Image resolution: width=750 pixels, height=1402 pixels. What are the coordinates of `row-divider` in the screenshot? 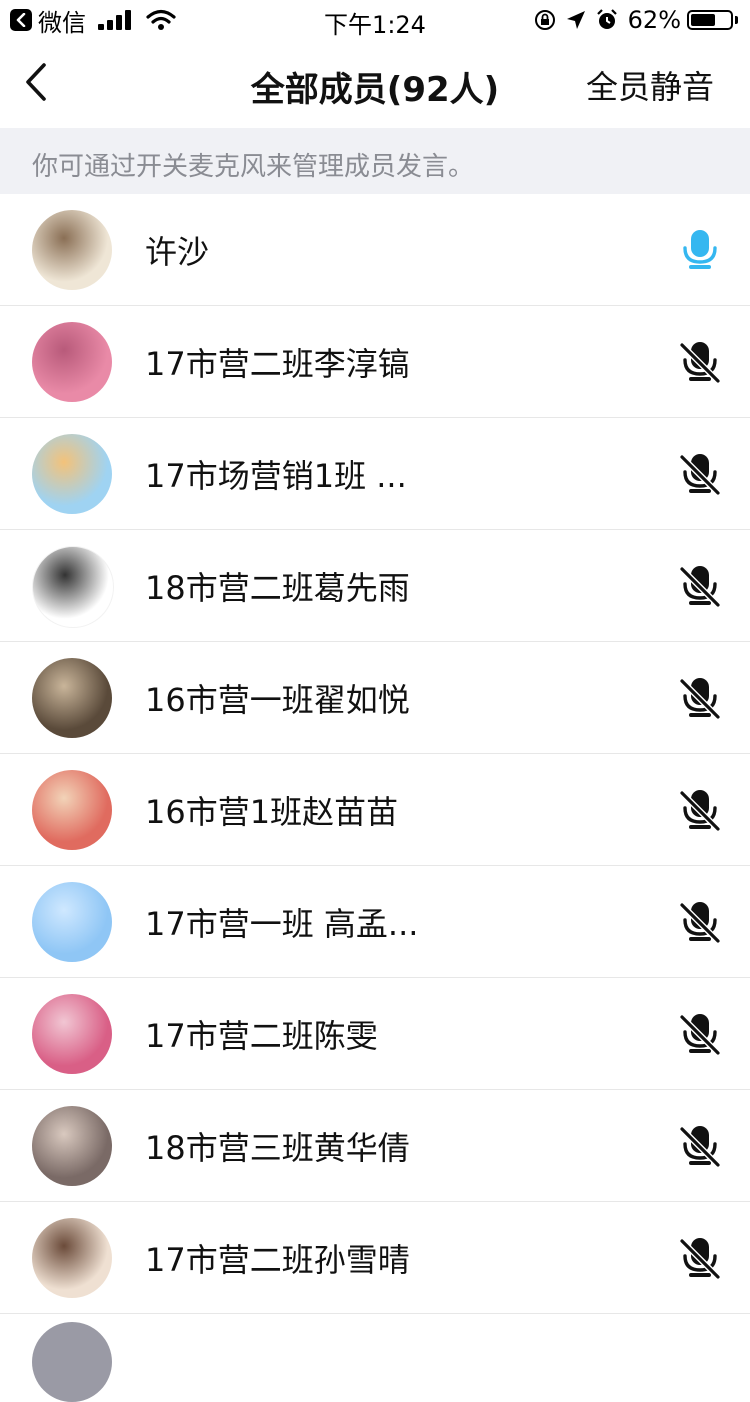 It's located at (375, 1313).